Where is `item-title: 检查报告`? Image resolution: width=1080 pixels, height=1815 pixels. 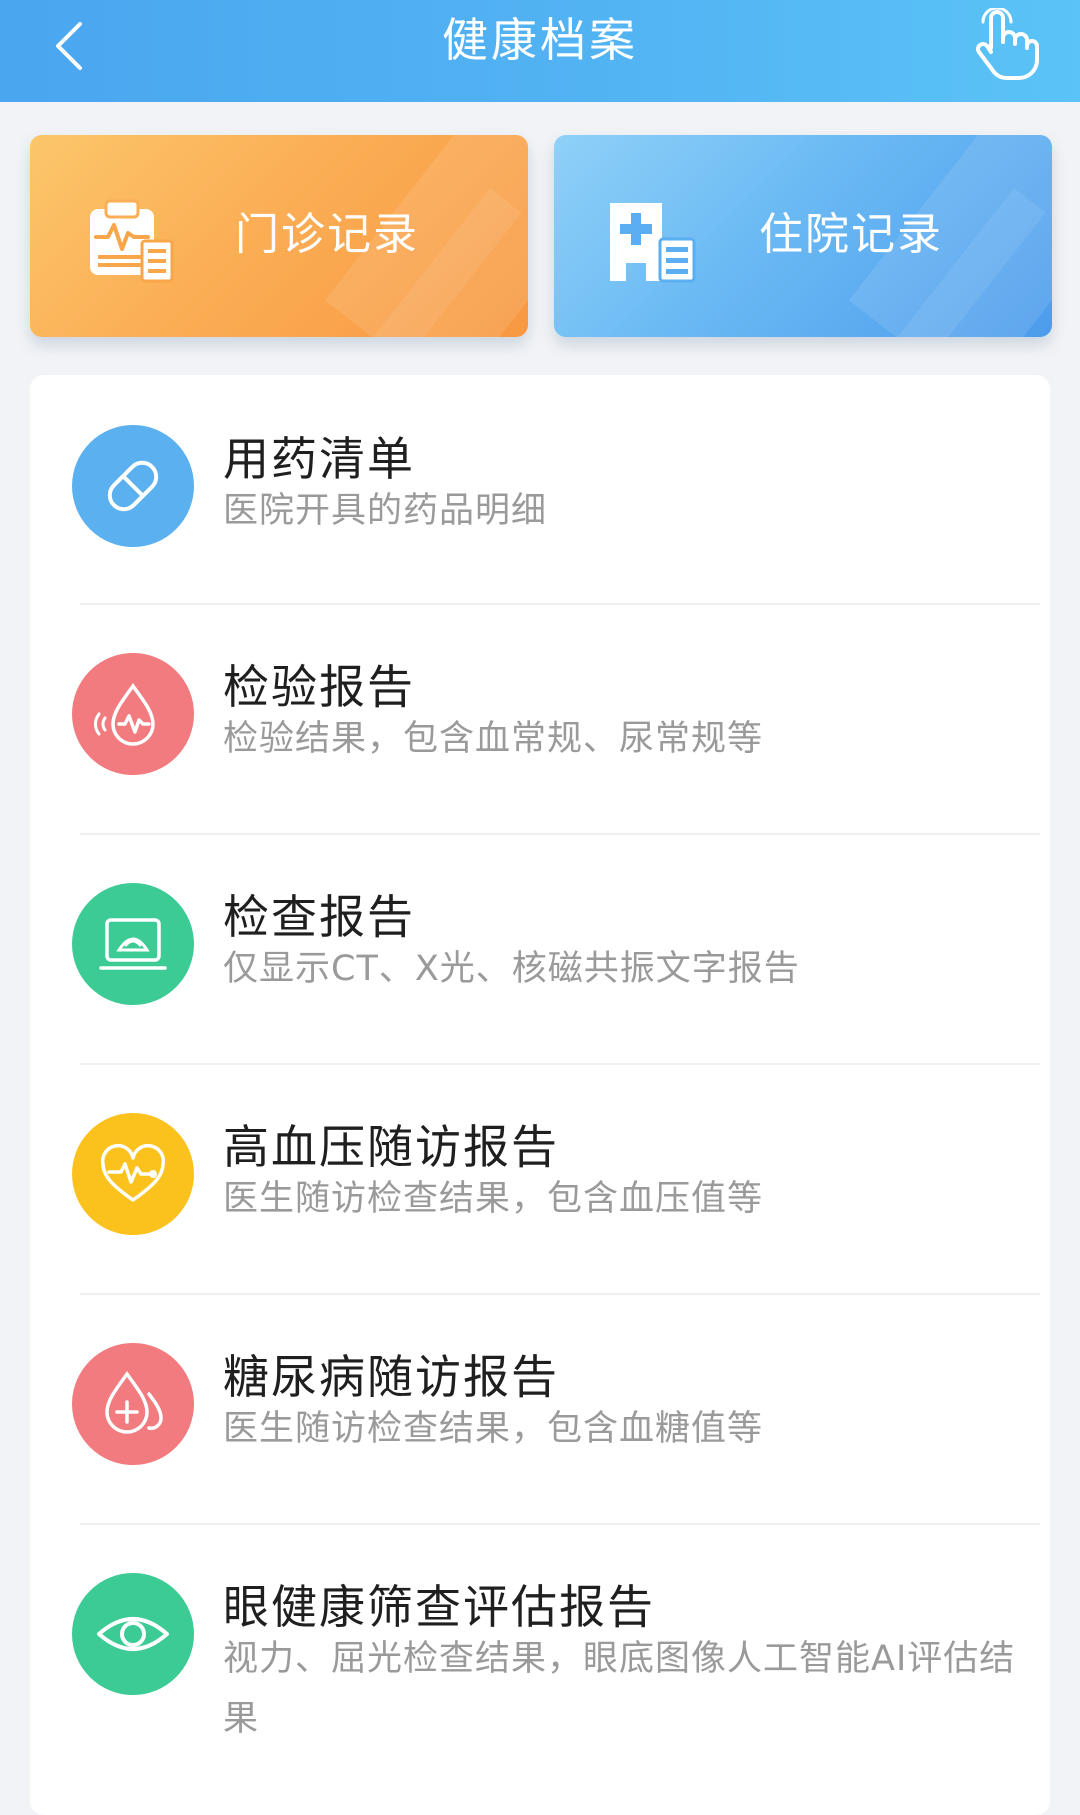 item-title: 检查报告 is located at coordinates (319, 917).